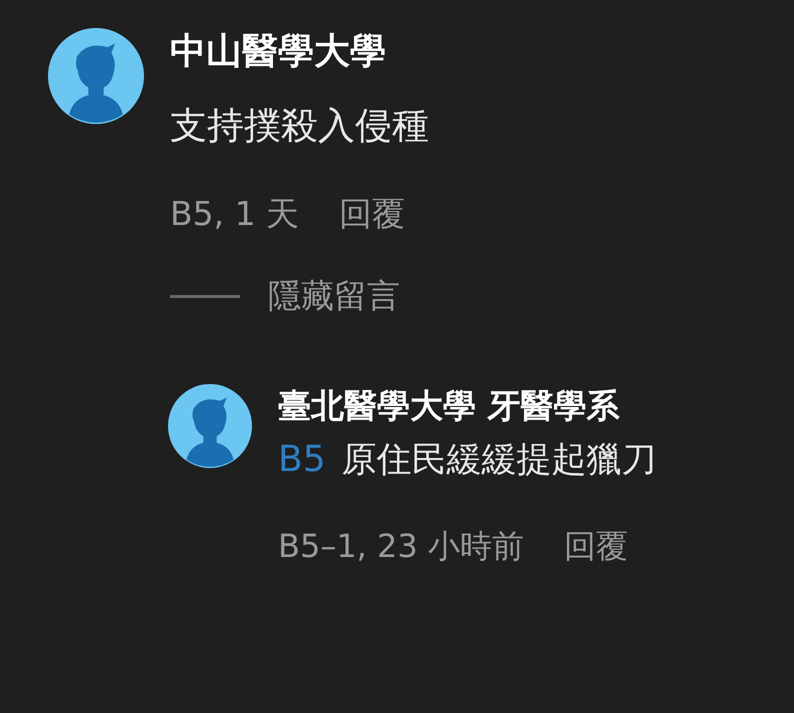 Image resolution: width=794 pixels, height=713 pixels. What do you see at coordinates (278, 52) in the screenshot?
I see `author-name: 中山醫學大學` at bounding box center [278, 52].